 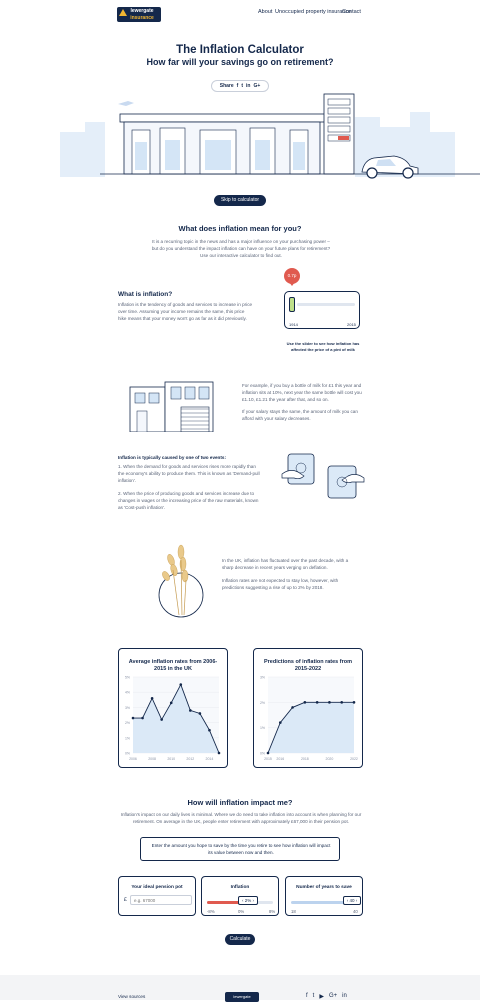 I want to click on pension-pot-card: Your ideal pension pot £, so click(x=157, y=896).